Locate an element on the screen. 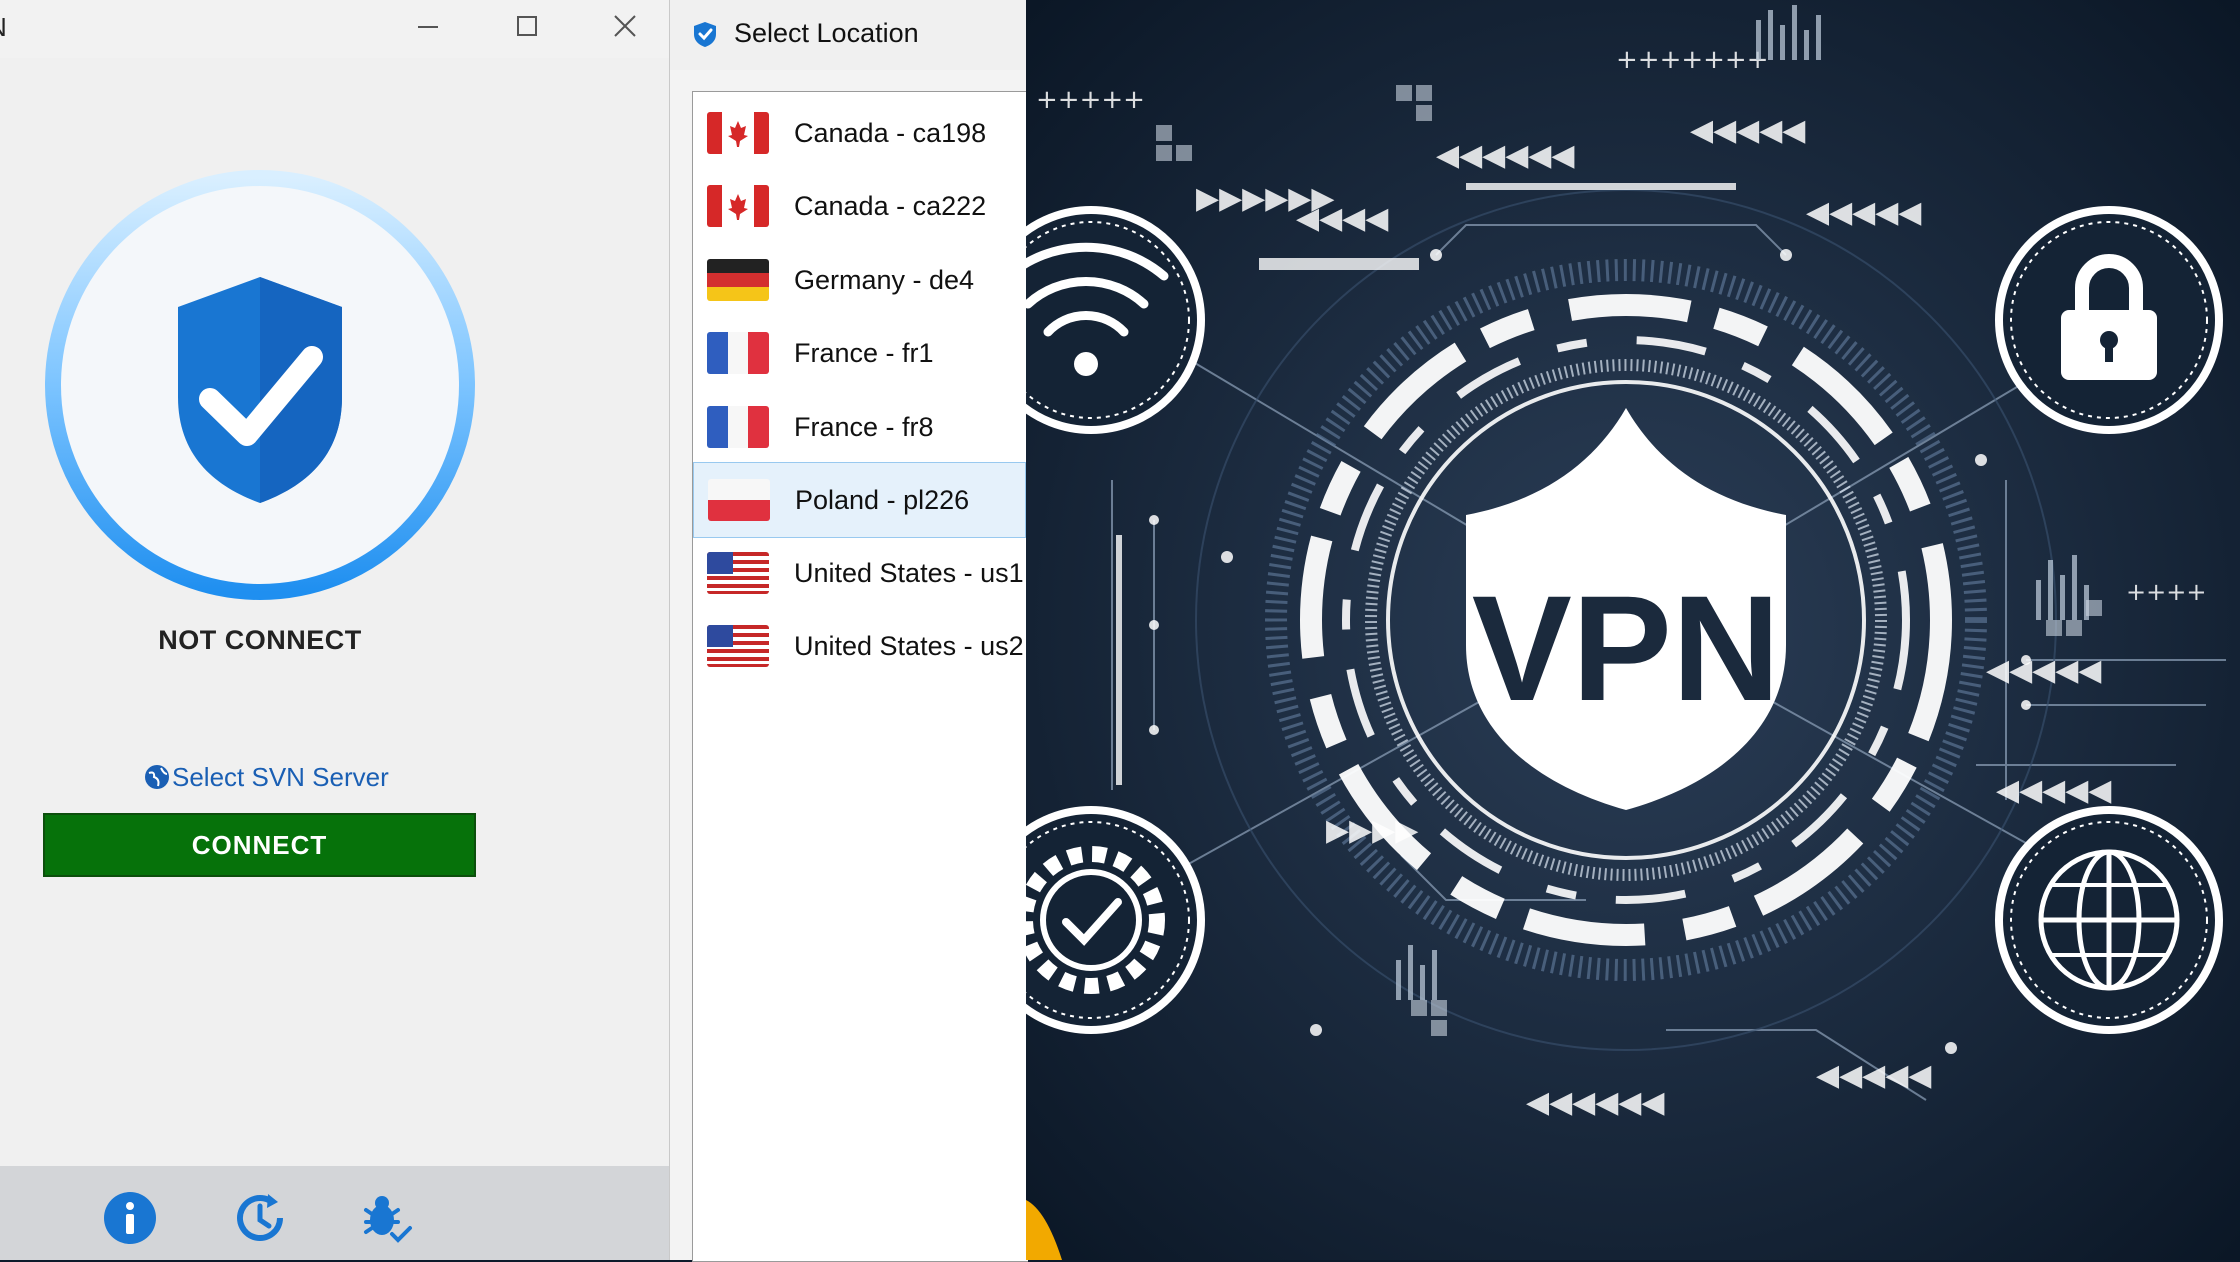  location-item: France - fr8 is located at coordinates (859, 427).